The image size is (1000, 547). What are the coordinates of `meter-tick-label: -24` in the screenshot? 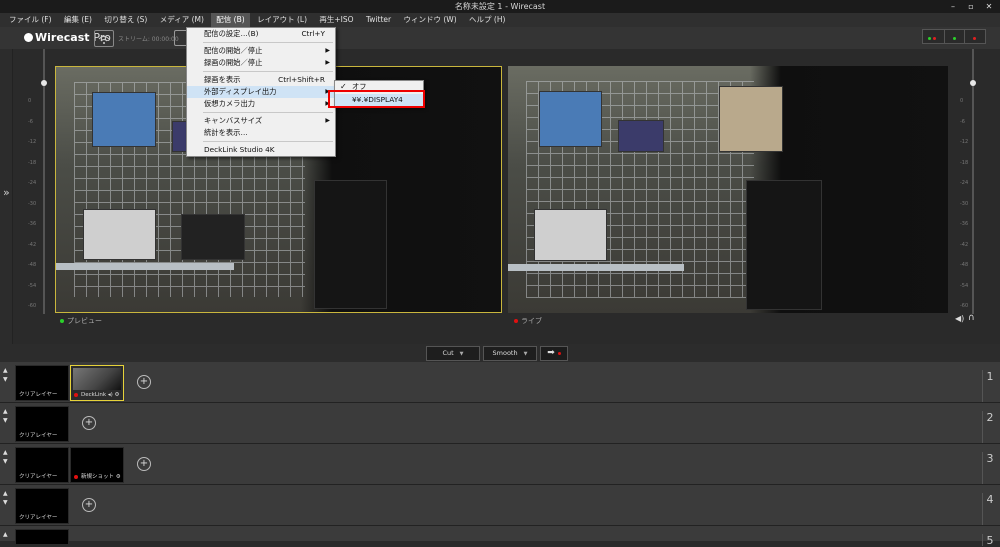 It's located at (964, 183).